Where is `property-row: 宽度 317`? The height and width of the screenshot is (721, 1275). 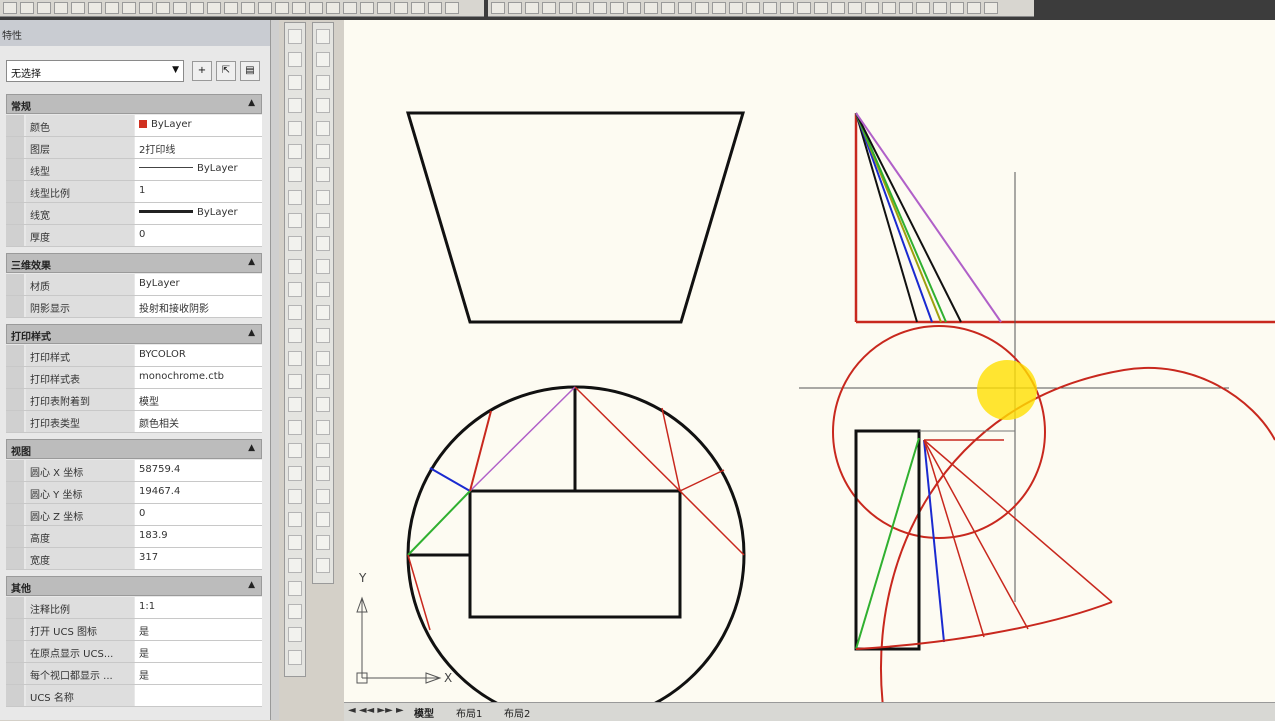
property-row: 宽度 317 is located at coordinates (134, 559).